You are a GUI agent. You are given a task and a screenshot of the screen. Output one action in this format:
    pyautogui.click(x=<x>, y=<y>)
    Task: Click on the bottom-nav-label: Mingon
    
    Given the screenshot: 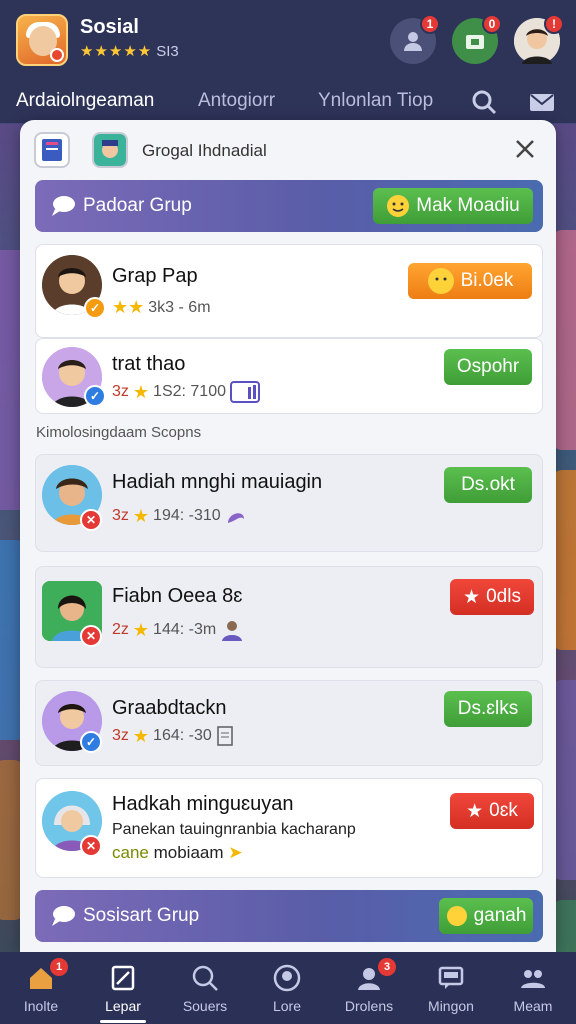 What is the action you would take?
    pyautogui.click(x=451, y=1006)
    